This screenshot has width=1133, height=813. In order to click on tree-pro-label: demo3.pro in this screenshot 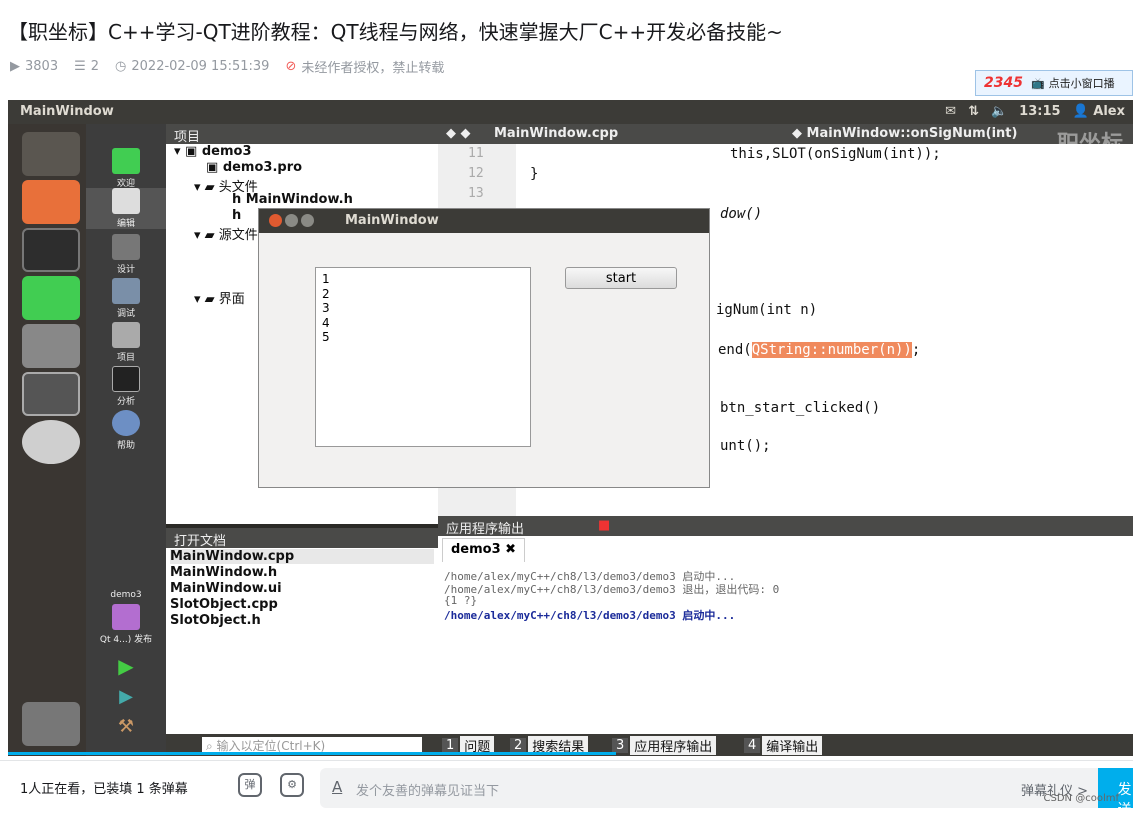, I will do `click(262, 167)`.